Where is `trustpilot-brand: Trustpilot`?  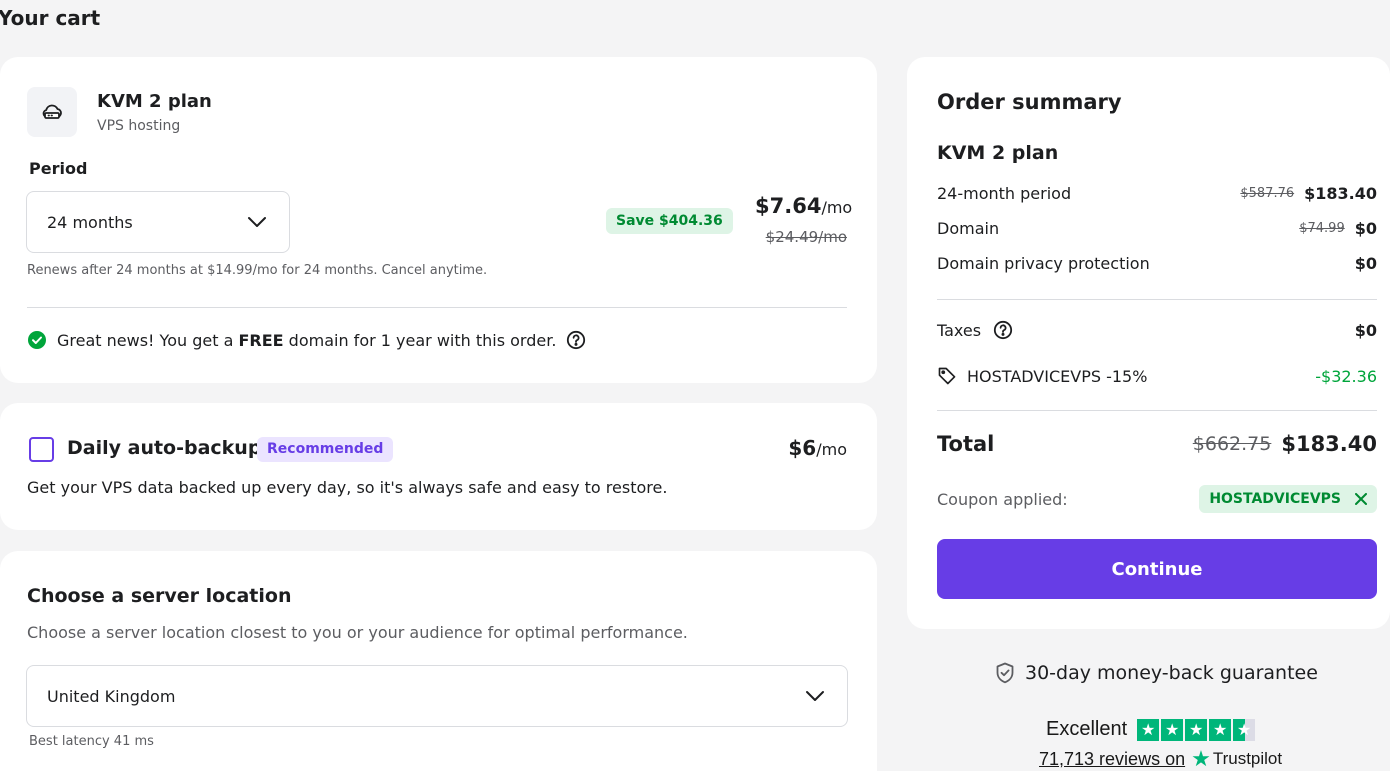 trustpilot-brand: Trustpilot is located at coordinates (1247, 758).